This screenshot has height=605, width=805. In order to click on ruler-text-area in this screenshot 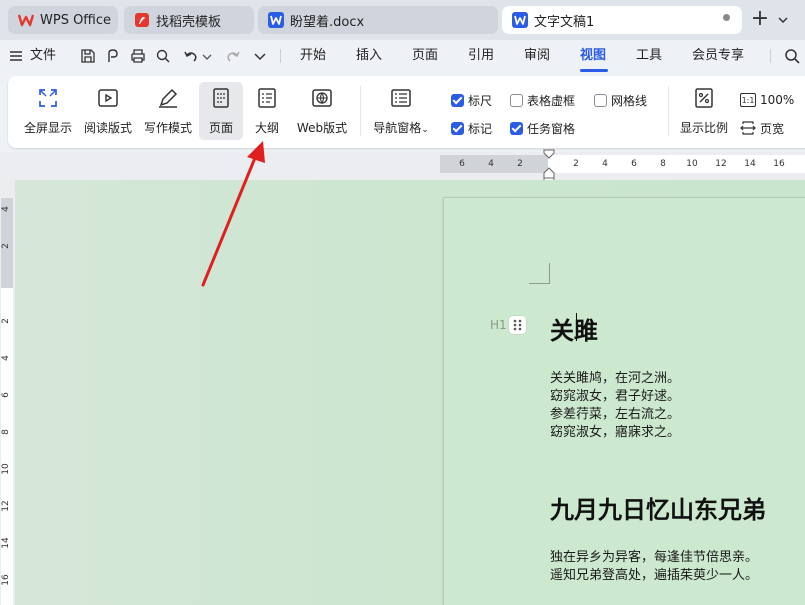, I will do `click(7, 446)`.